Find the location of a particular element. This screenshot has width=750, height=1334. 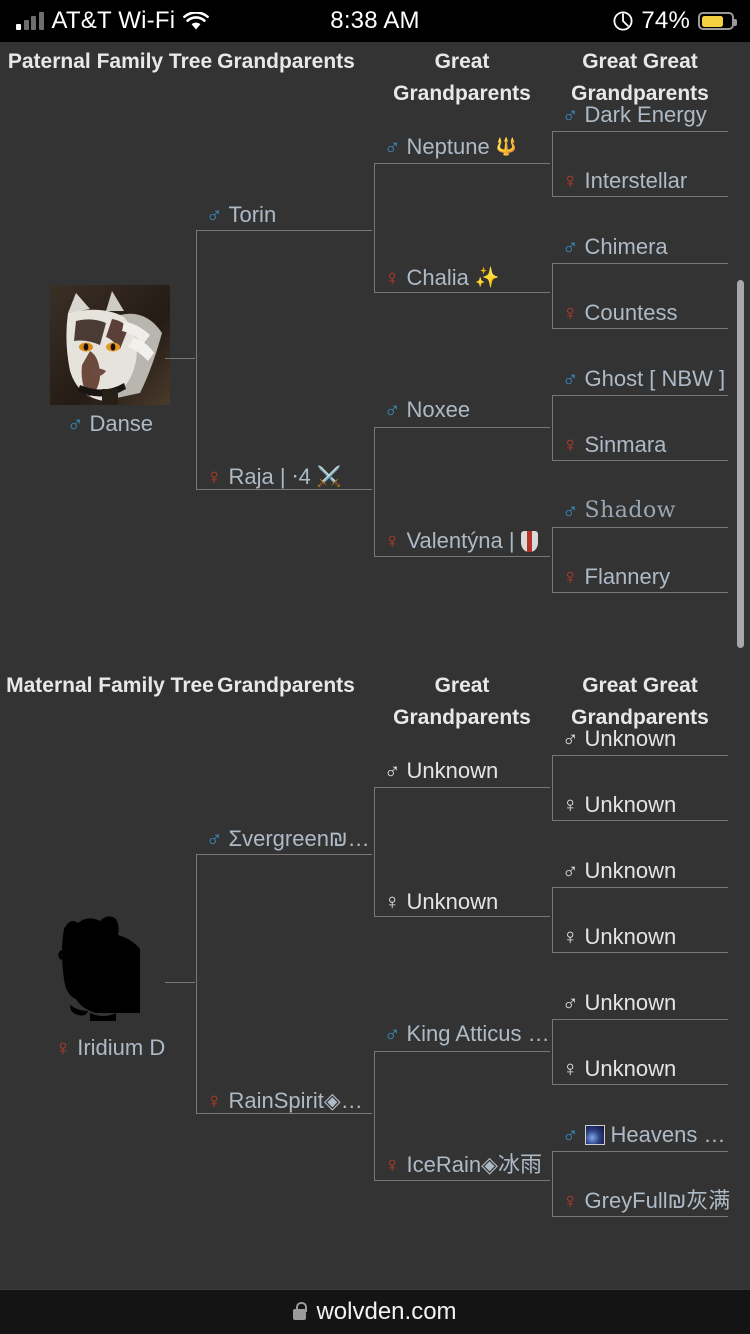

paternal-subject-caption: ♂ Danse is located at coordinates (110, 424).